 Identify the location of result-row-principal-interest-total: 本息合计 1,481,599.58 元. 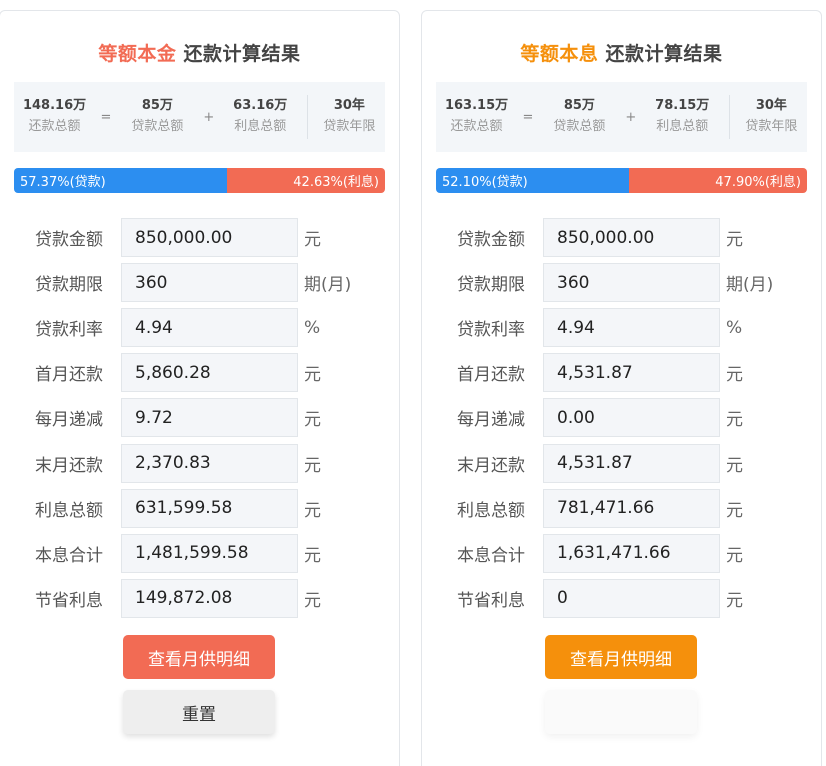
(199, 553).